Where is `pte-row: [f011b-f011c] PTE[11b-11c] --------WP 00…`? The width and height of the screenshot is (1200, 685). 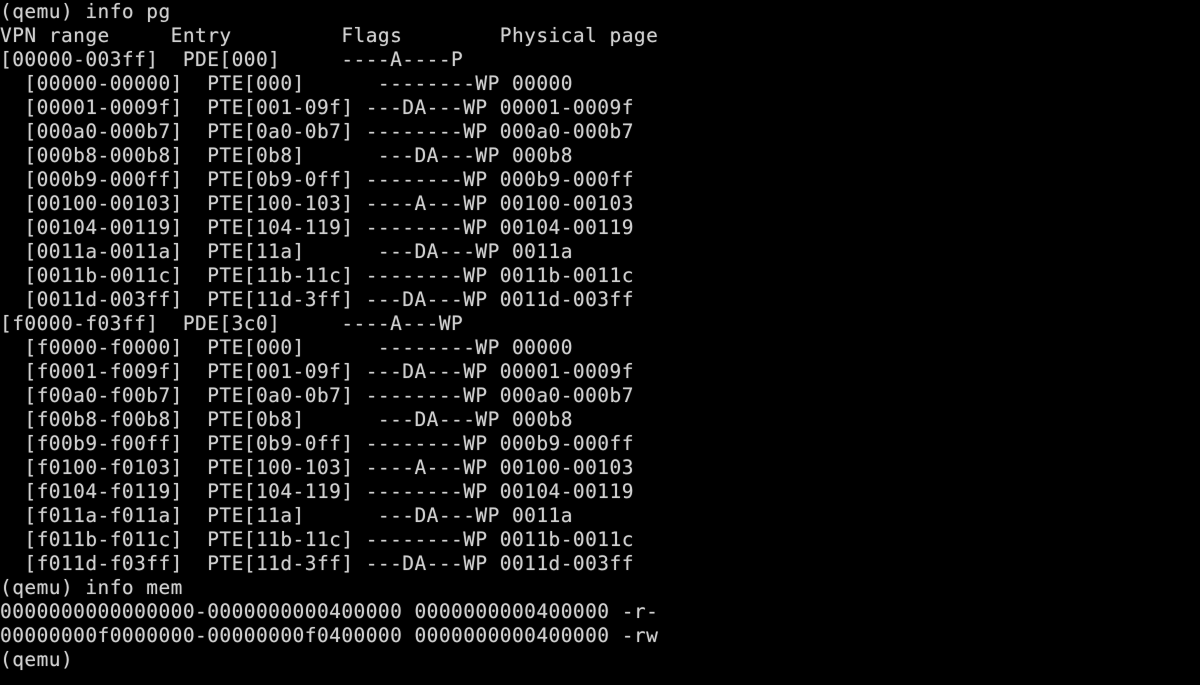 pte-row: [f011b-f011c] PTE[11b-11c] --------WP 00… is located at coordinates (317, 539).